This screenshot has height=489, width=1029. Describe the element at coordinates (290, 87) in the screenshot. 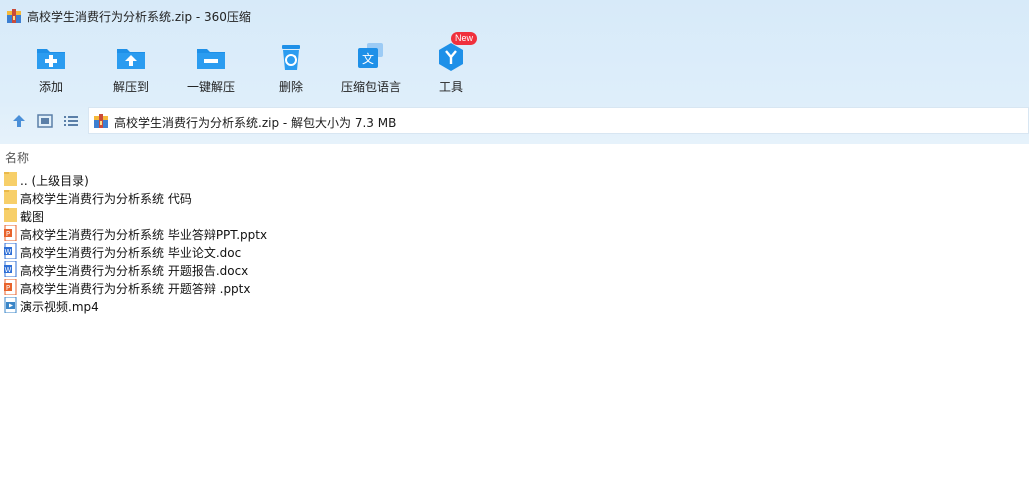

I see `delete-label: 删除` at that location.